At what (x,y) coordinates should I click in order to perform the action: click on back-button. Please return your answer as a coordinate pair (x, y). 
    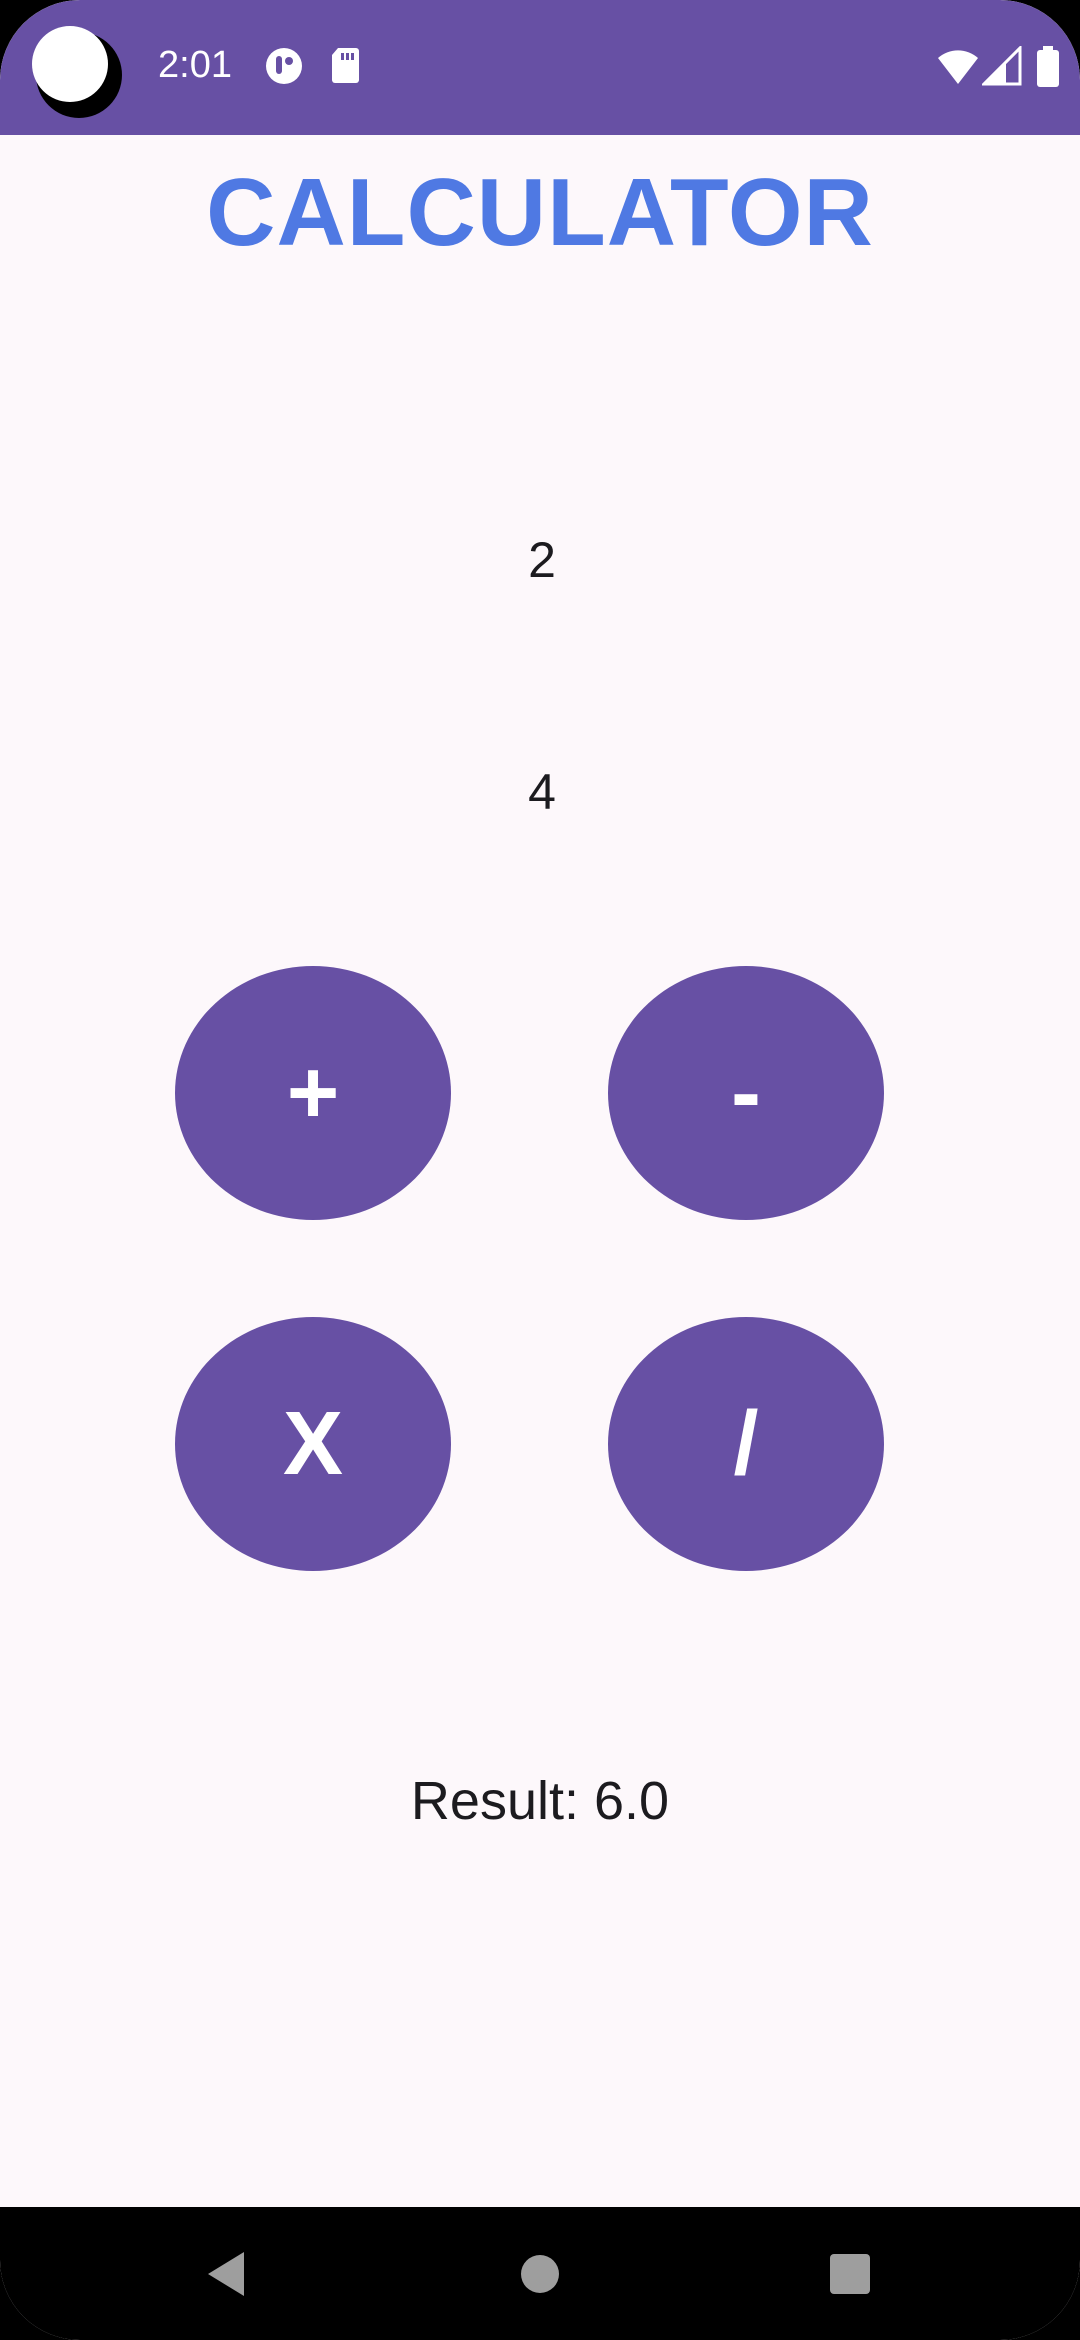
    Looking at the image, I should click on (226, 2273).